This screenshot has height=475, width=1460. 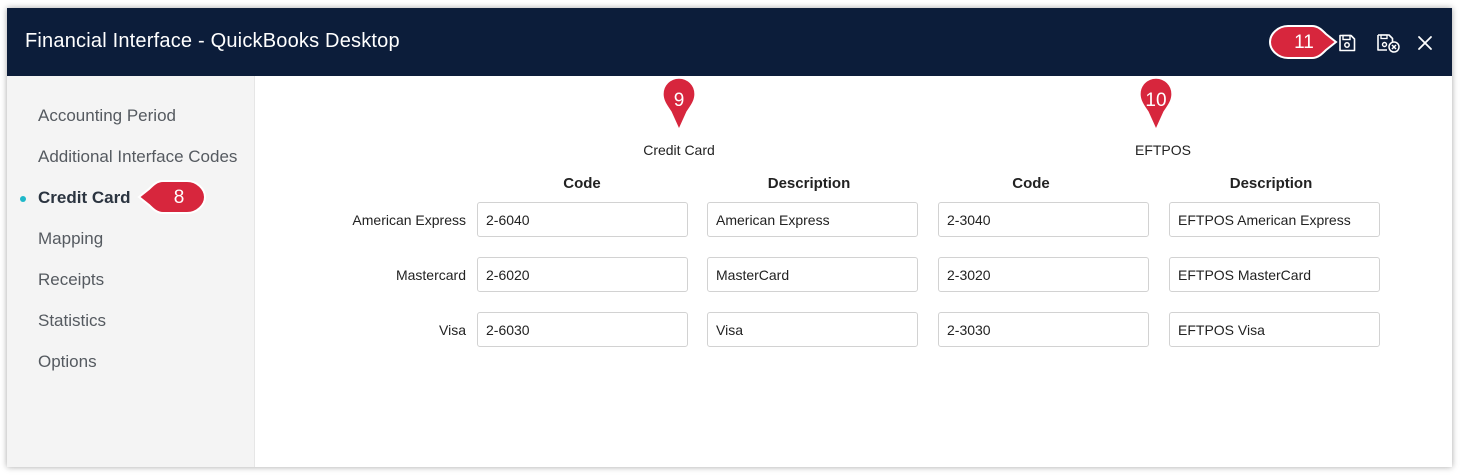 I want to click on save-close-icon, so click(x=1388, y=43).